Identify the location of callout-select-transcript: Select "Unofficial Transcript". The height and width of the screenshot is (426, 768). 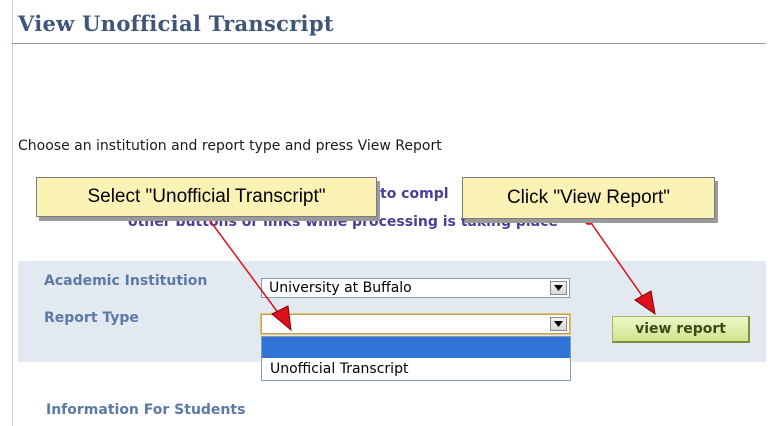
(206, 197).